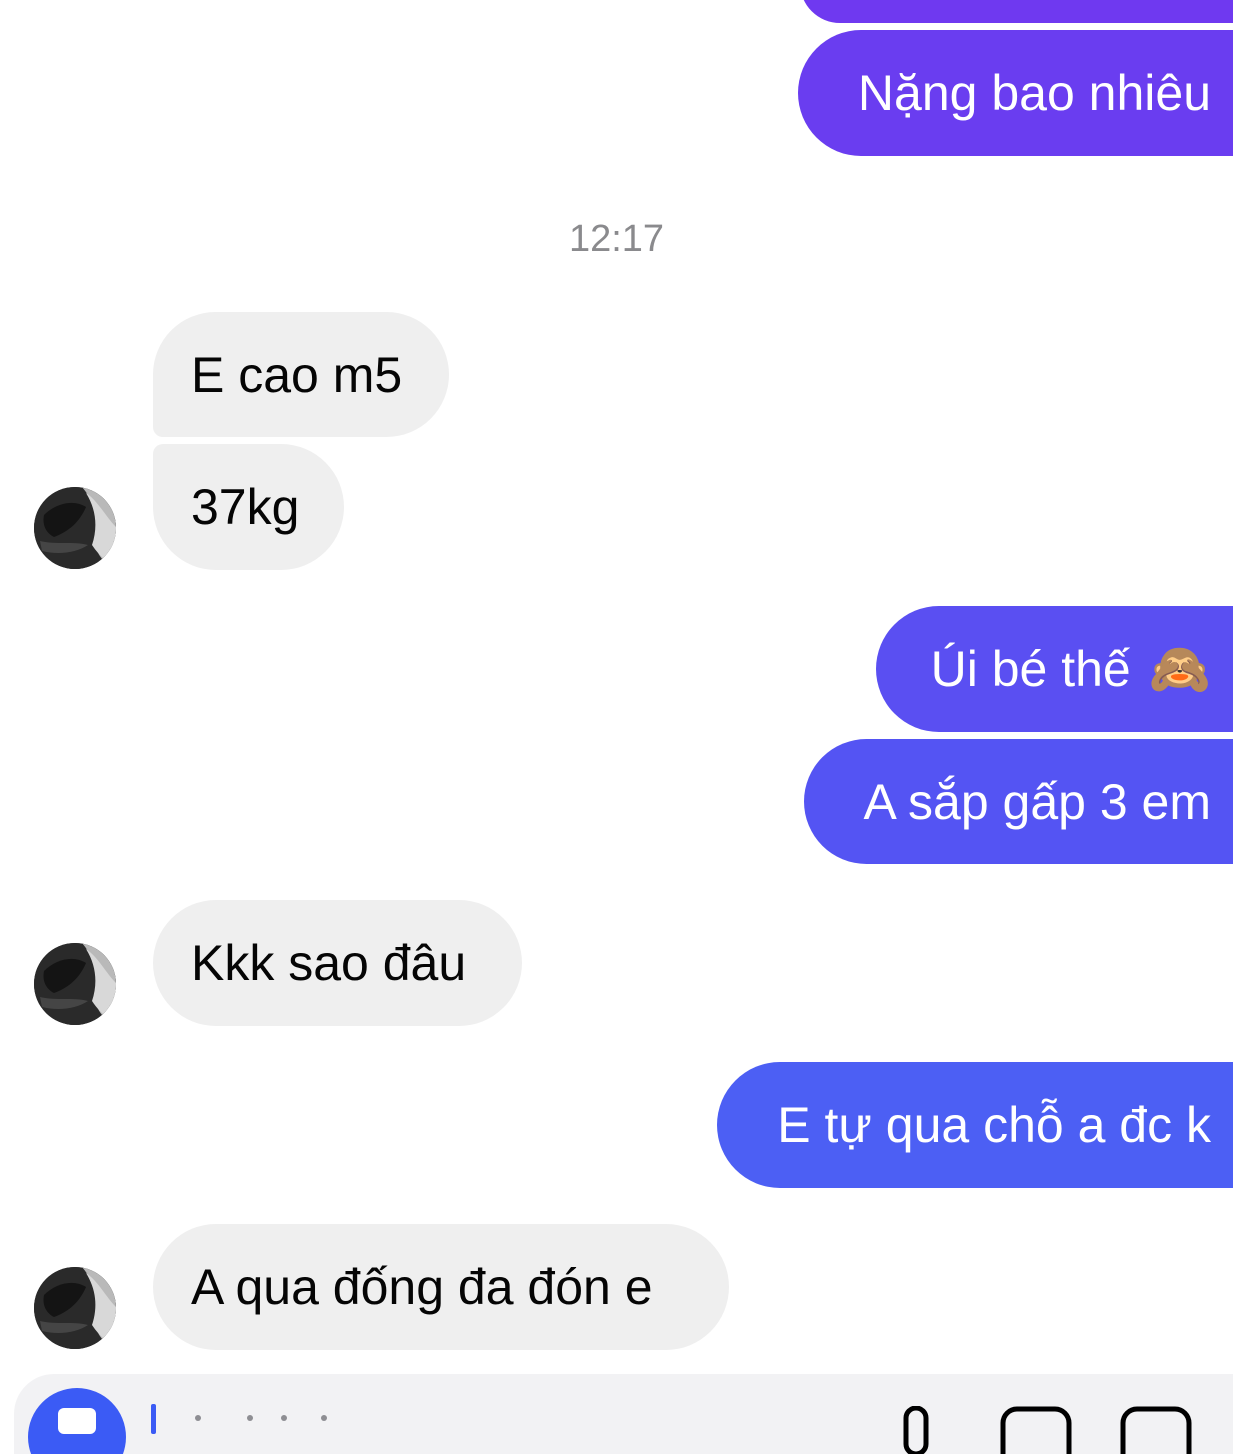 This screenshot has width=1233, height=1454. I want to click on camera-icon, so click(77, 1421).